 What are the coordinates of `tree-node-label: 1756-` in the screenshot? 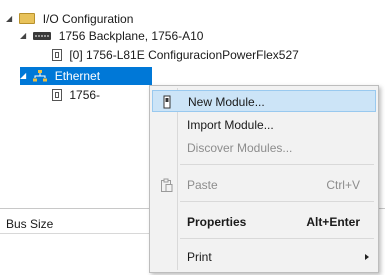 It's located at (85, 95).